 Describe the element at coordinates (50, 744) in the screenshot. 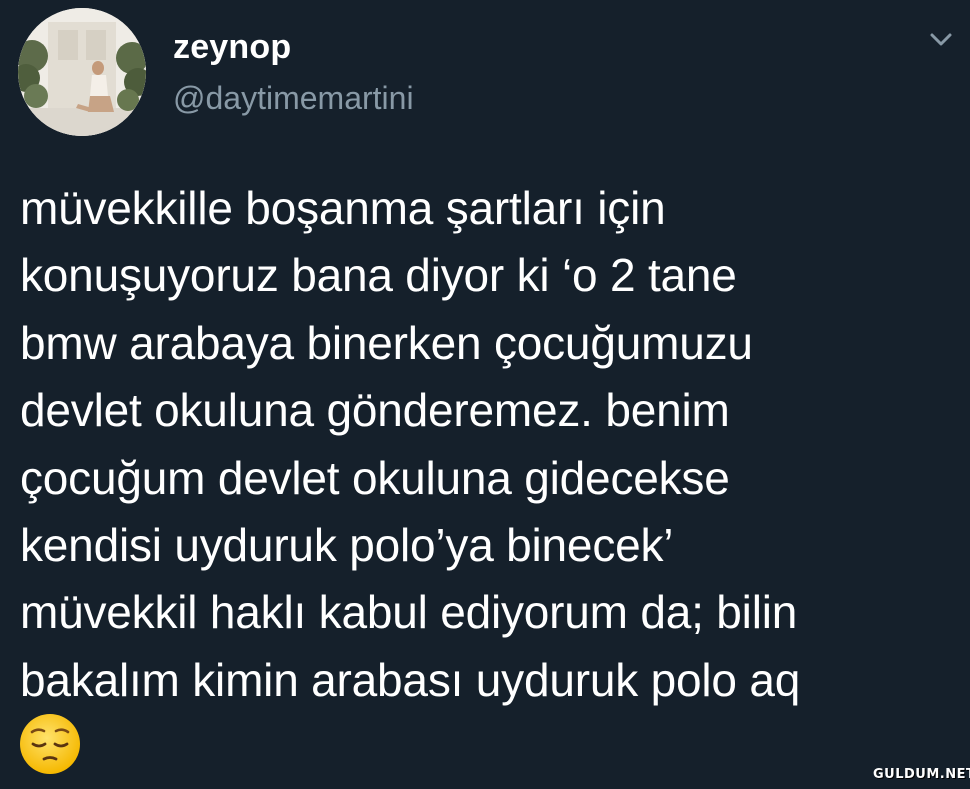

I see `pensive-face-emoji-icon` at that location.